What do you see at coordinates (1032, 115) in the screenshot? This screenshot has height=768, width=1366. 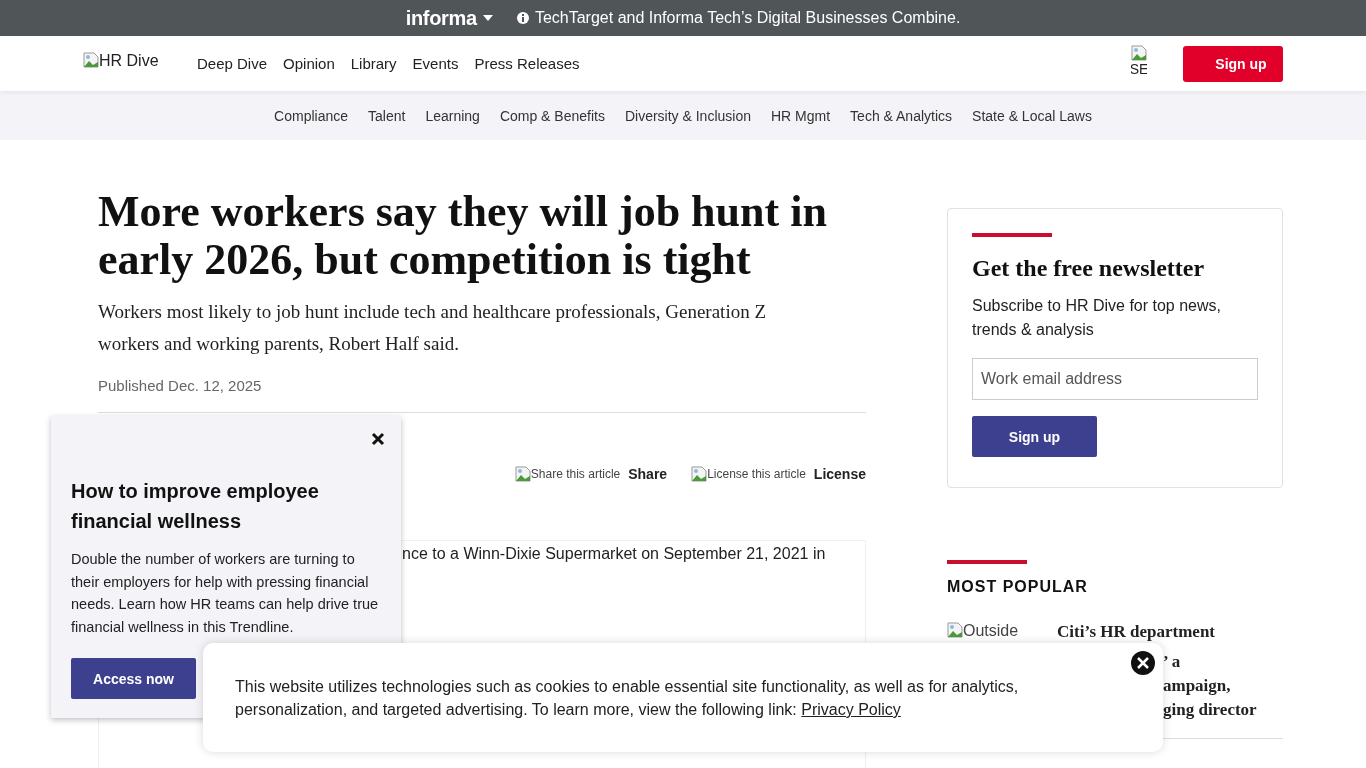 I see `topic-link: State & Local Laws` at bounding box center [1032, 115].